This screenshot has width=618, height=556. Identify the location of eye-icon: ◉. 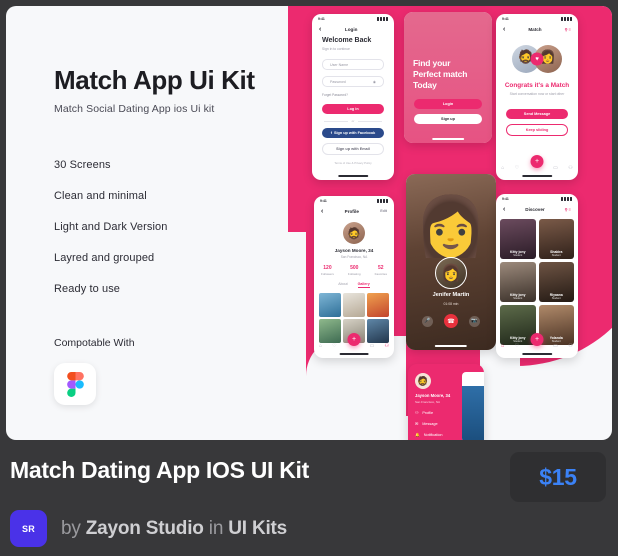
(374, 82).